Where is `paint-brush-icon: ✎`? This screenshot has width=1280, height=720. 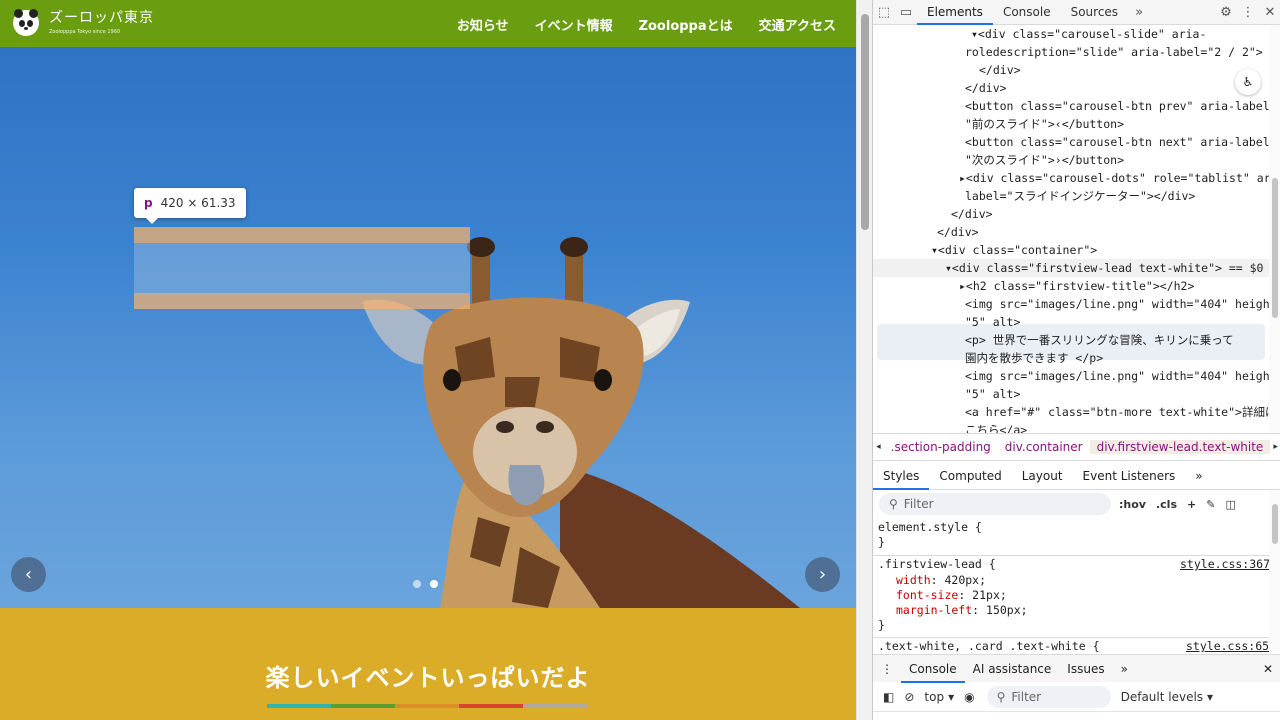
paint-brush-icon: ✎ is located at coordinates (1210, 504).